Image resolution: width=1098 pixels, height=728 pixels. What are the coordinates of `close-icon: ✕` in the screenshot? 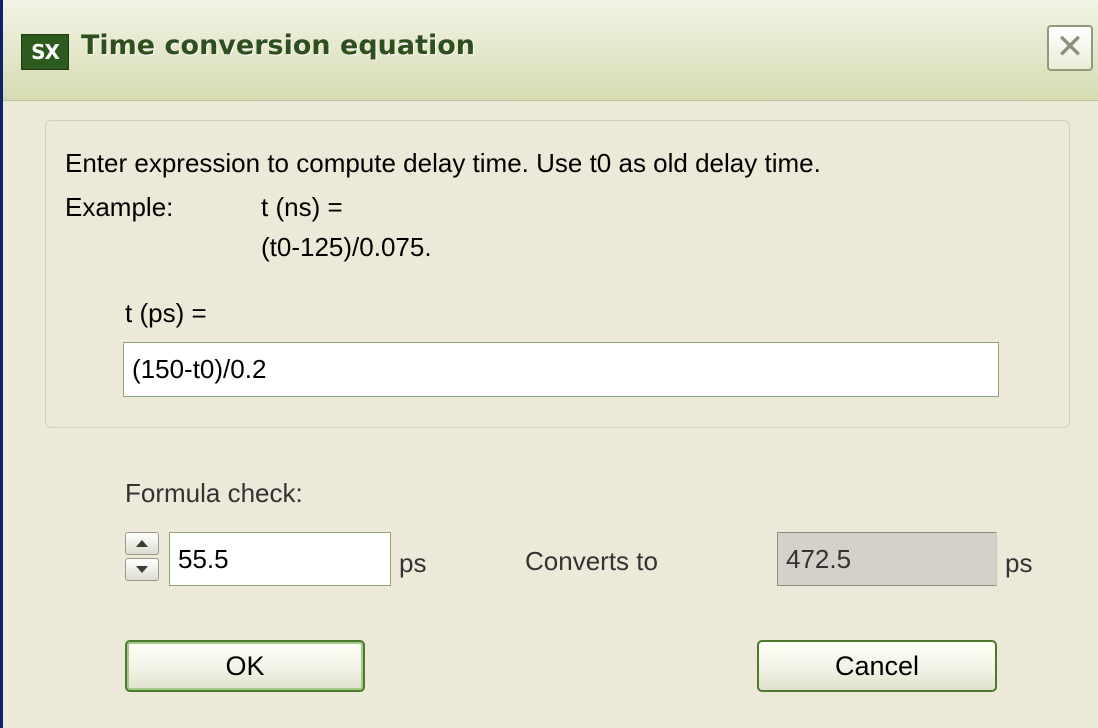 It's located at (1070, 47).